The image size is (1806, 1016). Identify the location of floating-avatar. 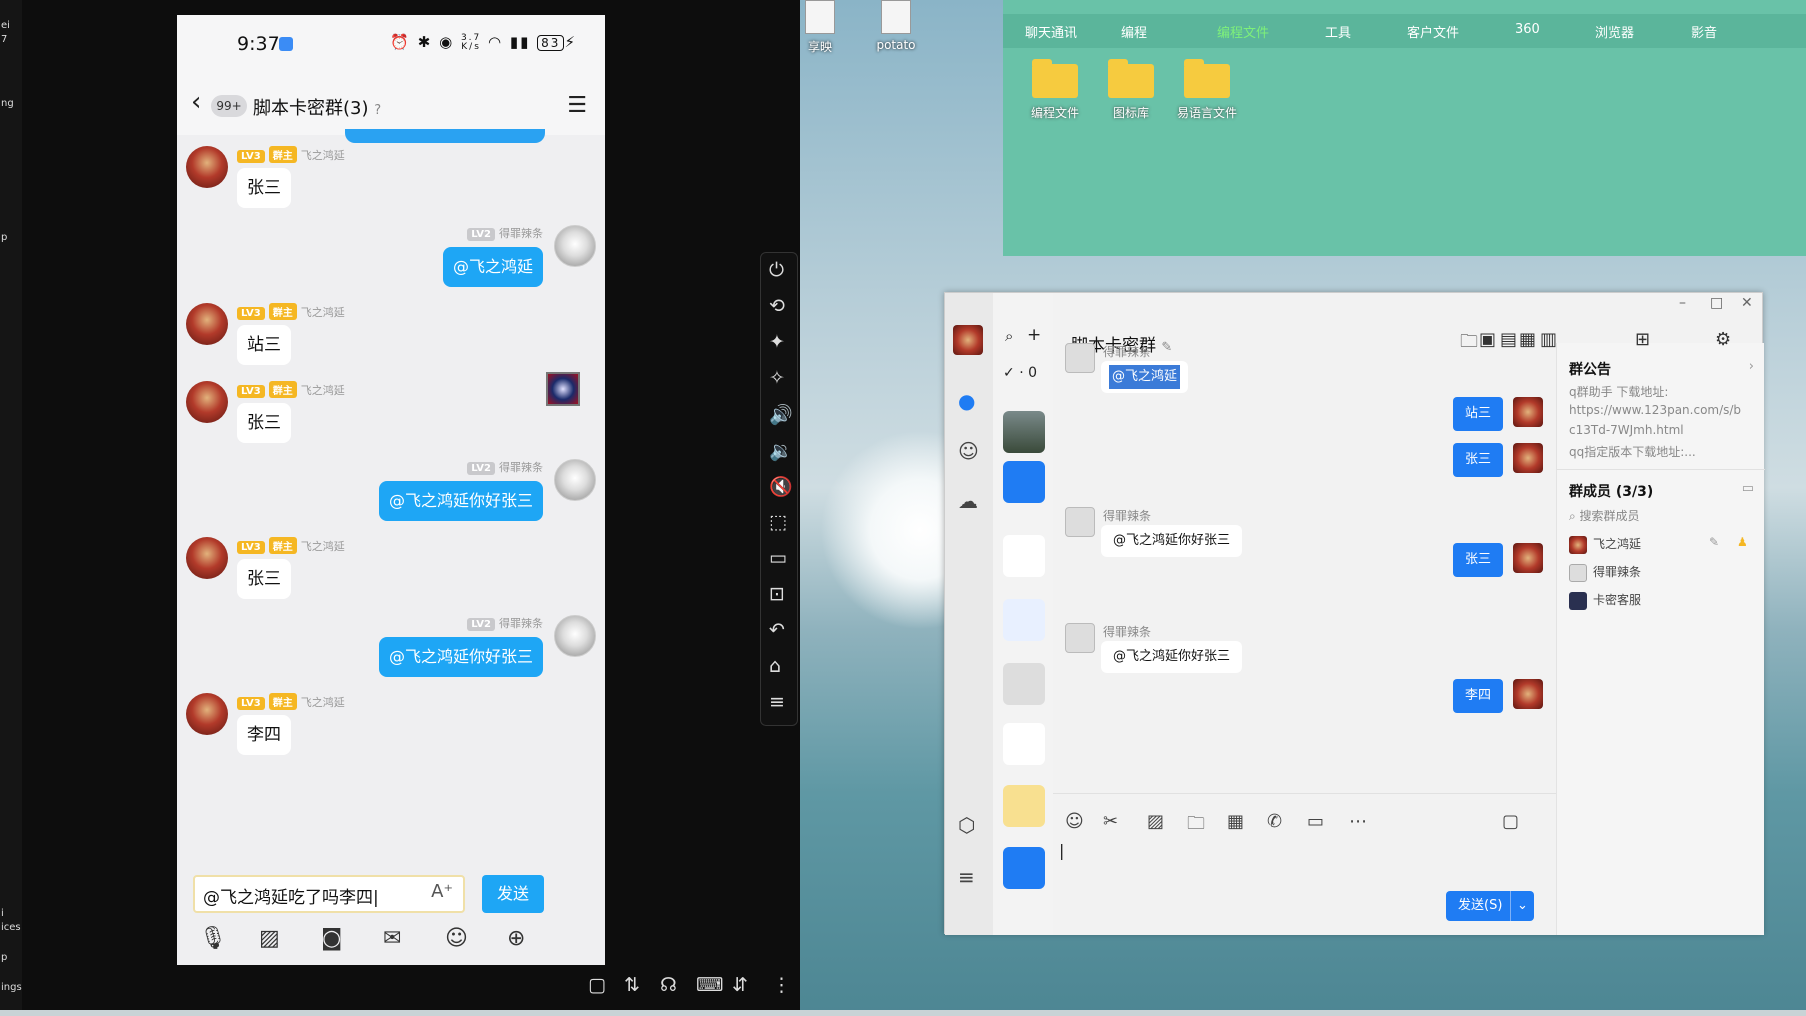
(563, 389).